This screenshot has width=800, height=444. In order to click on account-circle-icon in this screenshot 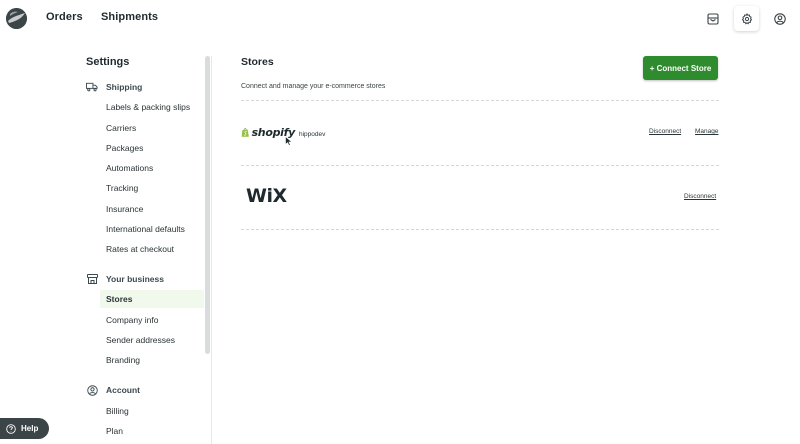, I will do `click(92, 390)`.